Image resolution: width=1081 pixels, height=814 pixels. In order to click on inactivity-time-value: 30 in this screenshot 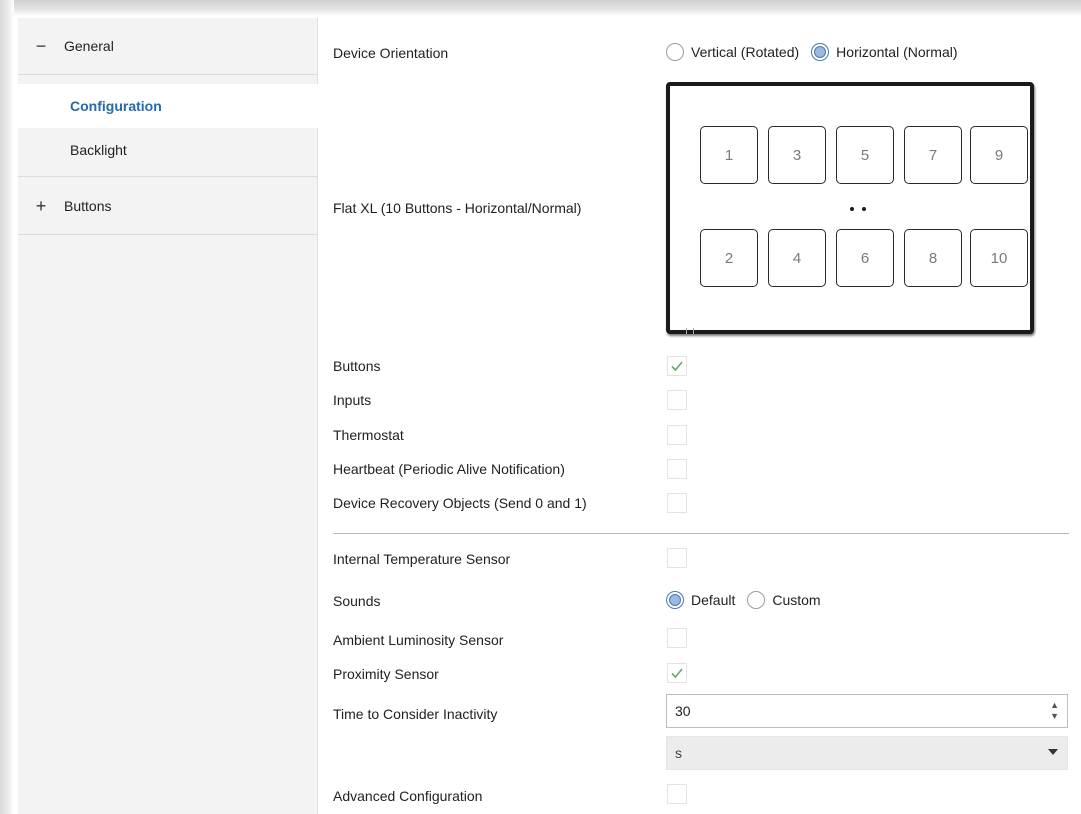, I will do `click(683, 711)`.